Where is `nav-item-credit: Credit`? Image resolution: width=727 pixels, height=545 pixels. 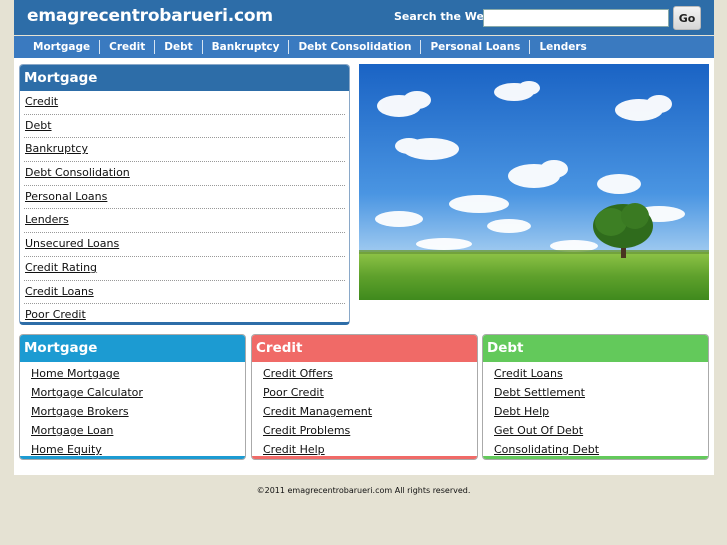 nav-item-credit: Credit is located at coordinates (128, 47).